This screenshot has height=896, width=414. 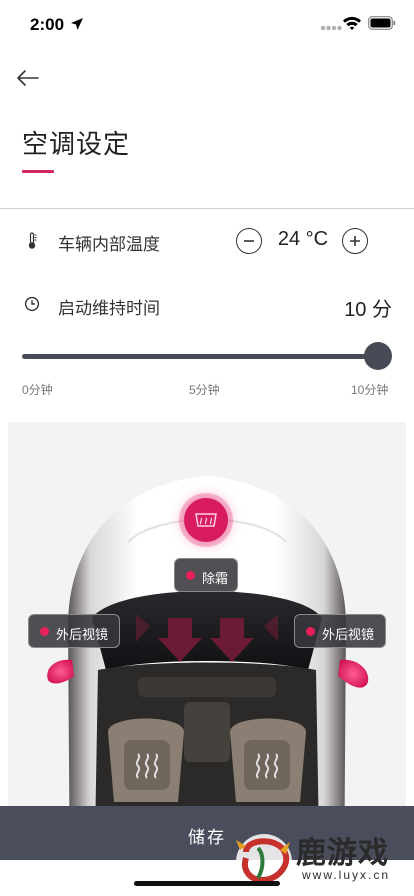 What do you see at coordinates (368, 310) in the screenshot?
I see `duration-value: 10 分` at bounding box center [368, 310].